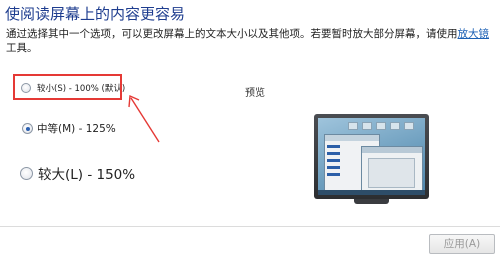 This screenshot has height=263, width=500. Describe the element at coordinates (462, 244) in the screenshot. I see `apply-button: 应用(A)` at that location.